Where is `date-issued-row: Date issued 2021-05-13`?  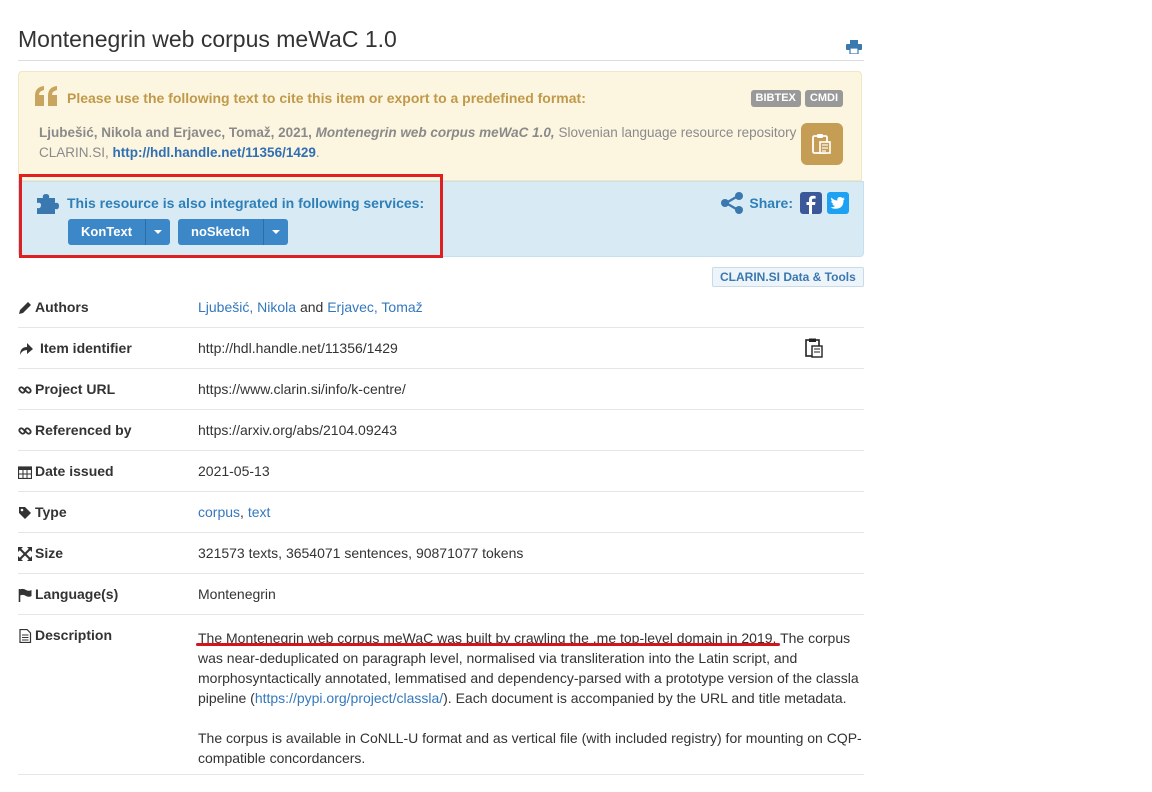 date-issued-row: Date issued 2021-05-13 is located at coordinates (441, 471).